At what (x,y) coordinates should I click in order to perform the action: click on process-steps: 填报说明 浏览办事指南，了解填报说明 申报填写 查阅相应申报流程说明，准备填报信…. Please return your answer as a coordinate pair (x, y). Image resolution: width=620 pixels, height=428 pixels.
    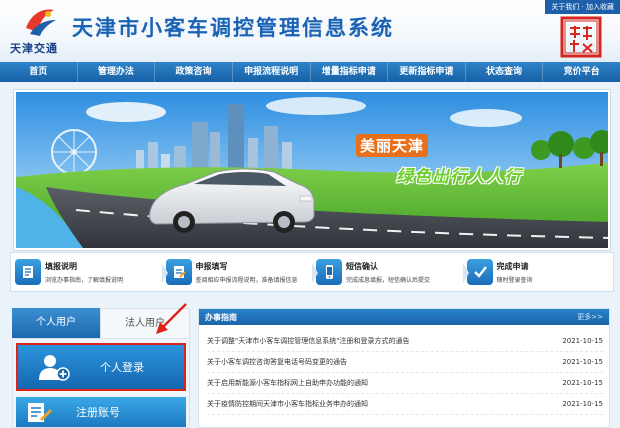
    Looking at the image, I should click on (312, 272).